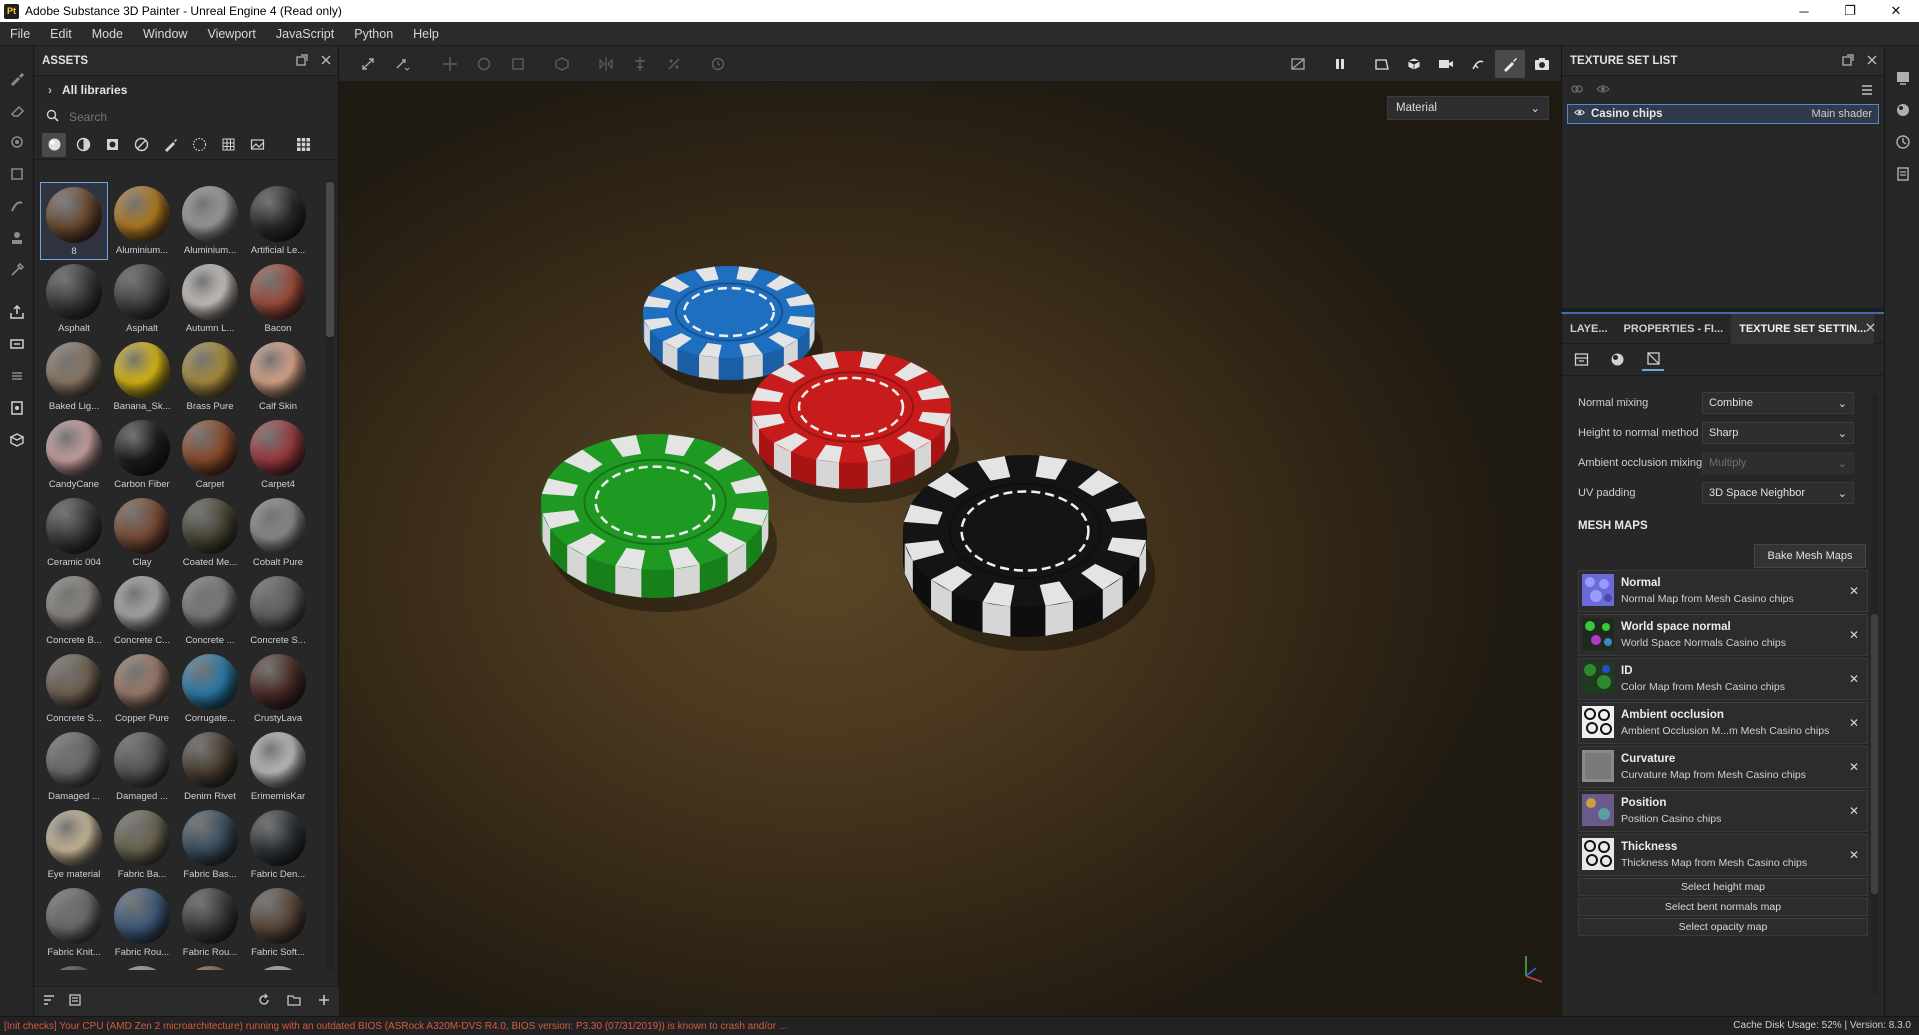 The image size is (1919, 1035). Describe the element at coordinates (17, 174) in the screenshot. I see `polygon-fill-icon` at that location.